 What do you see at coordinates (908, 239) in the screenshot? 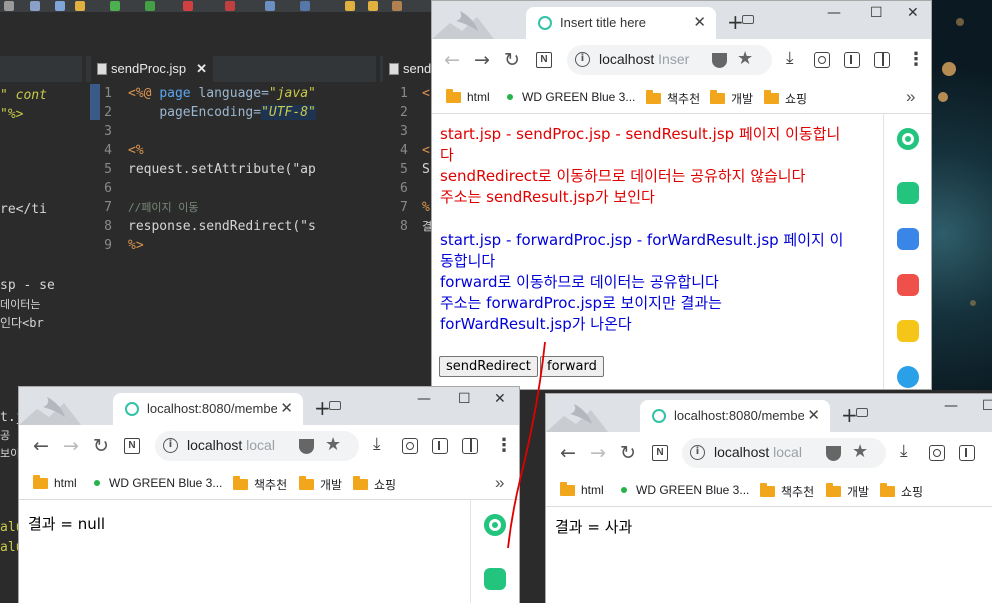
I see `briefcase-icon` at bounding box center [908, 239].